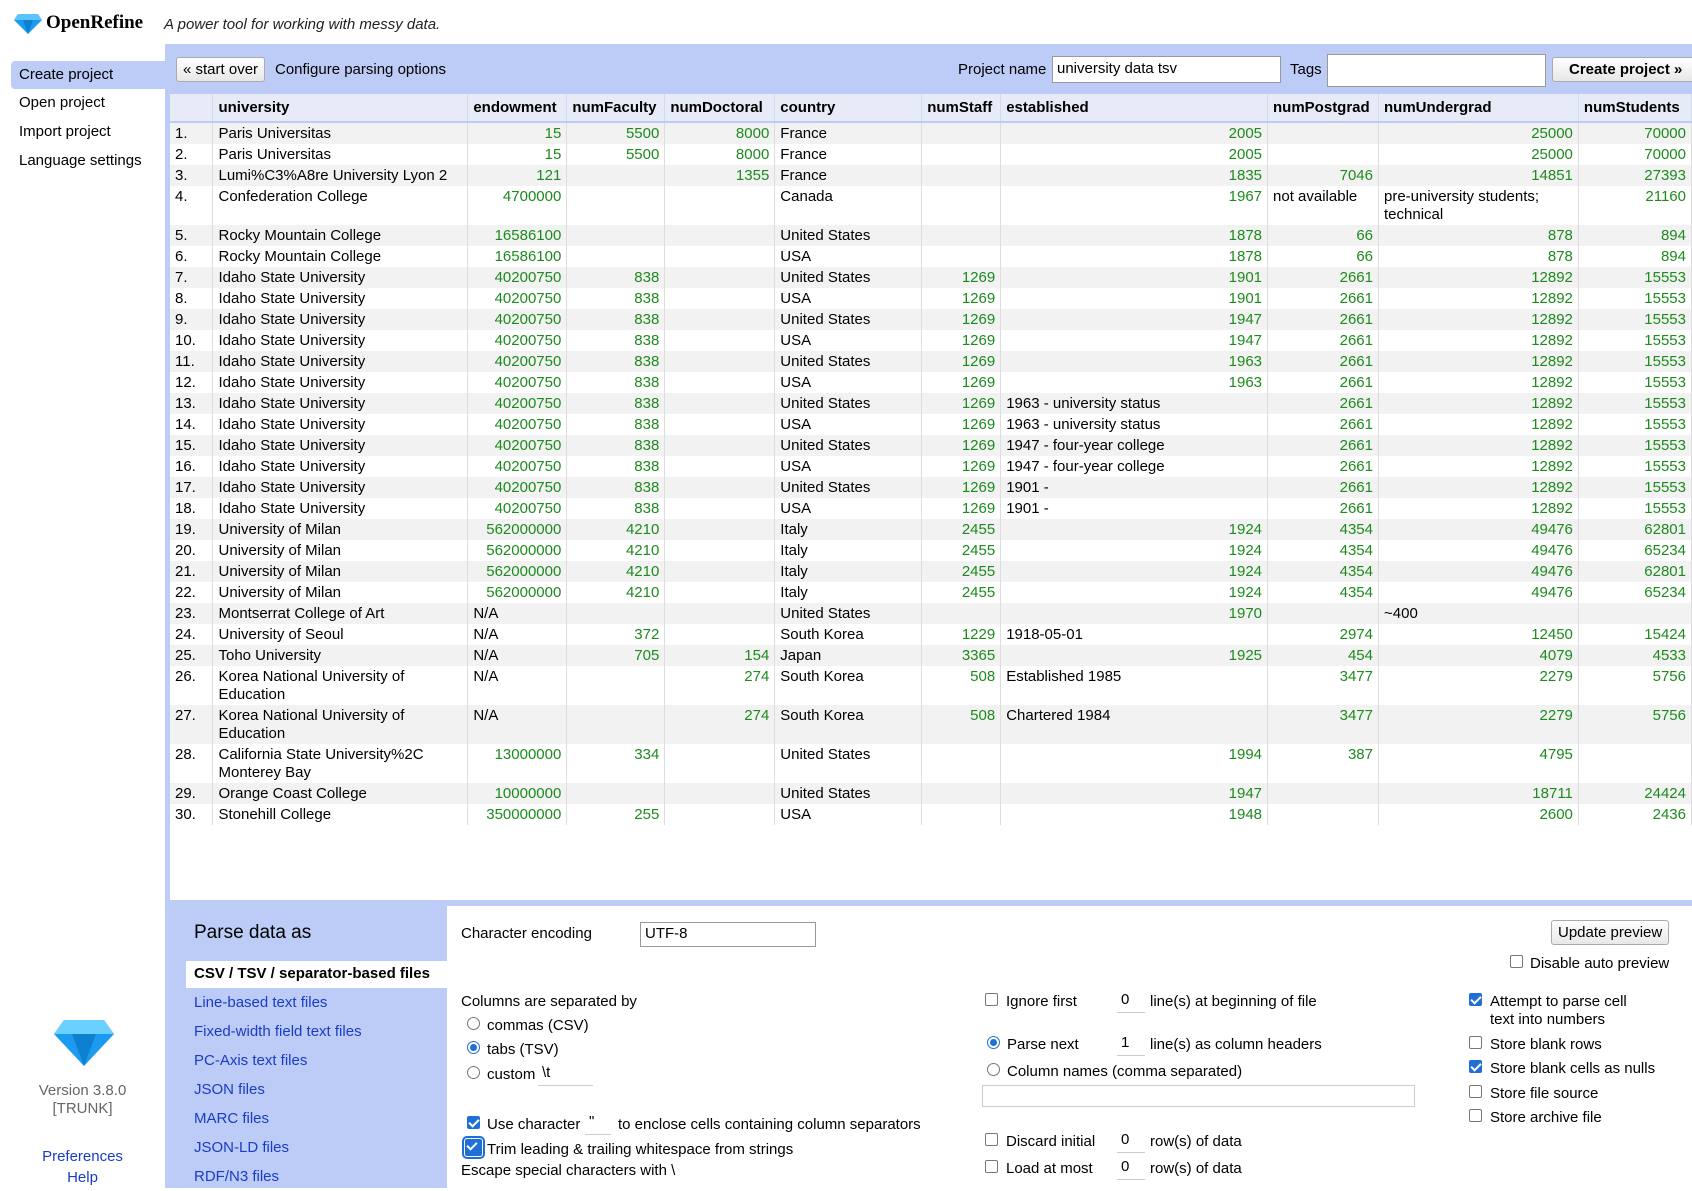  Describe the element at coordinates (1478, 154) in the screenshot. I see `table-cell: 25000` at that location.